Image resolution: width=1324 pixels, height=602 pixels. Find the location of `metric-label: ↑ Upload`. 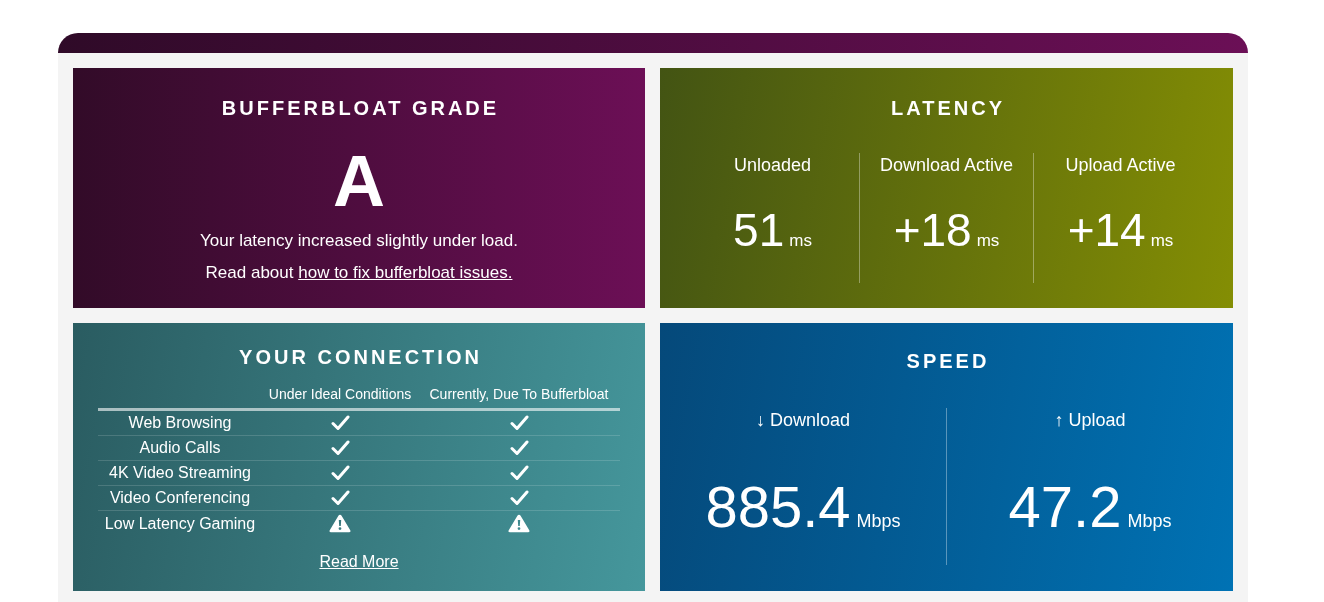

metric-label: ↑ Upload is located at coordinates (1090, 420).